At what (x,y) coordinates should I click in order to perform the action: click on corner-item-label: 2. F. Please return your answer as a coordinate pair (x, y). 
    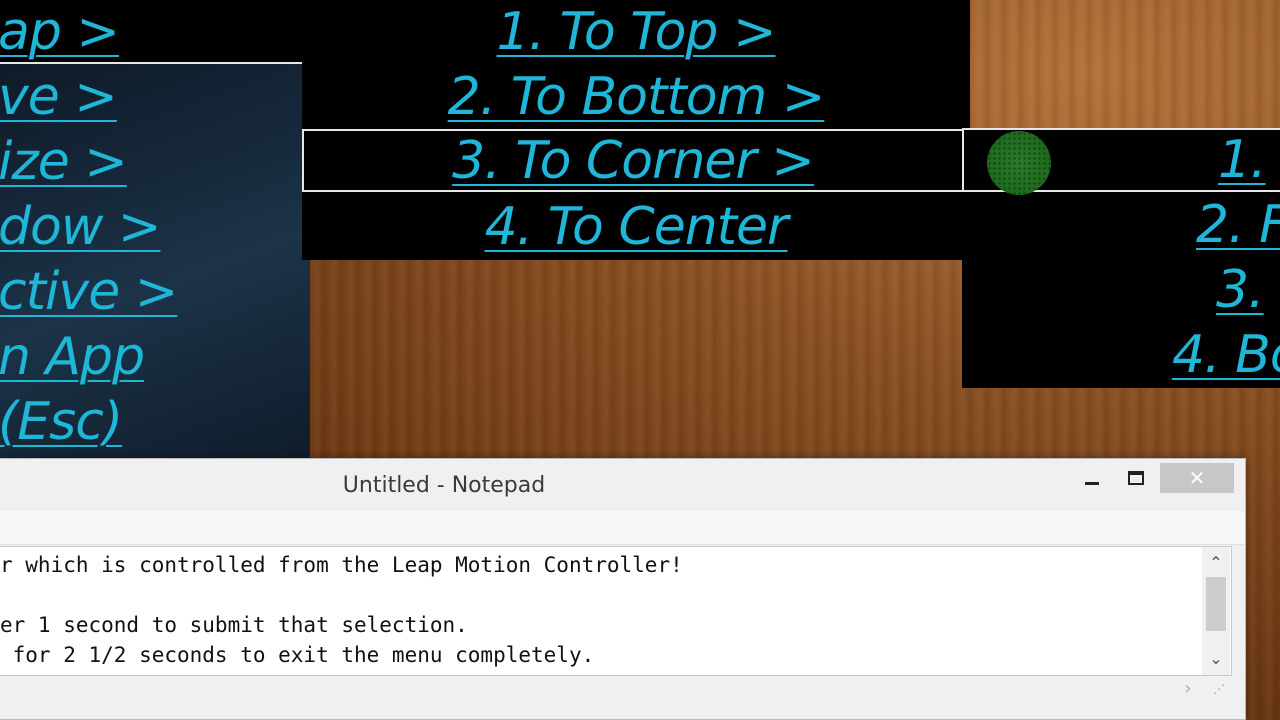
    Looking at the image, I should click on (1238, 225).